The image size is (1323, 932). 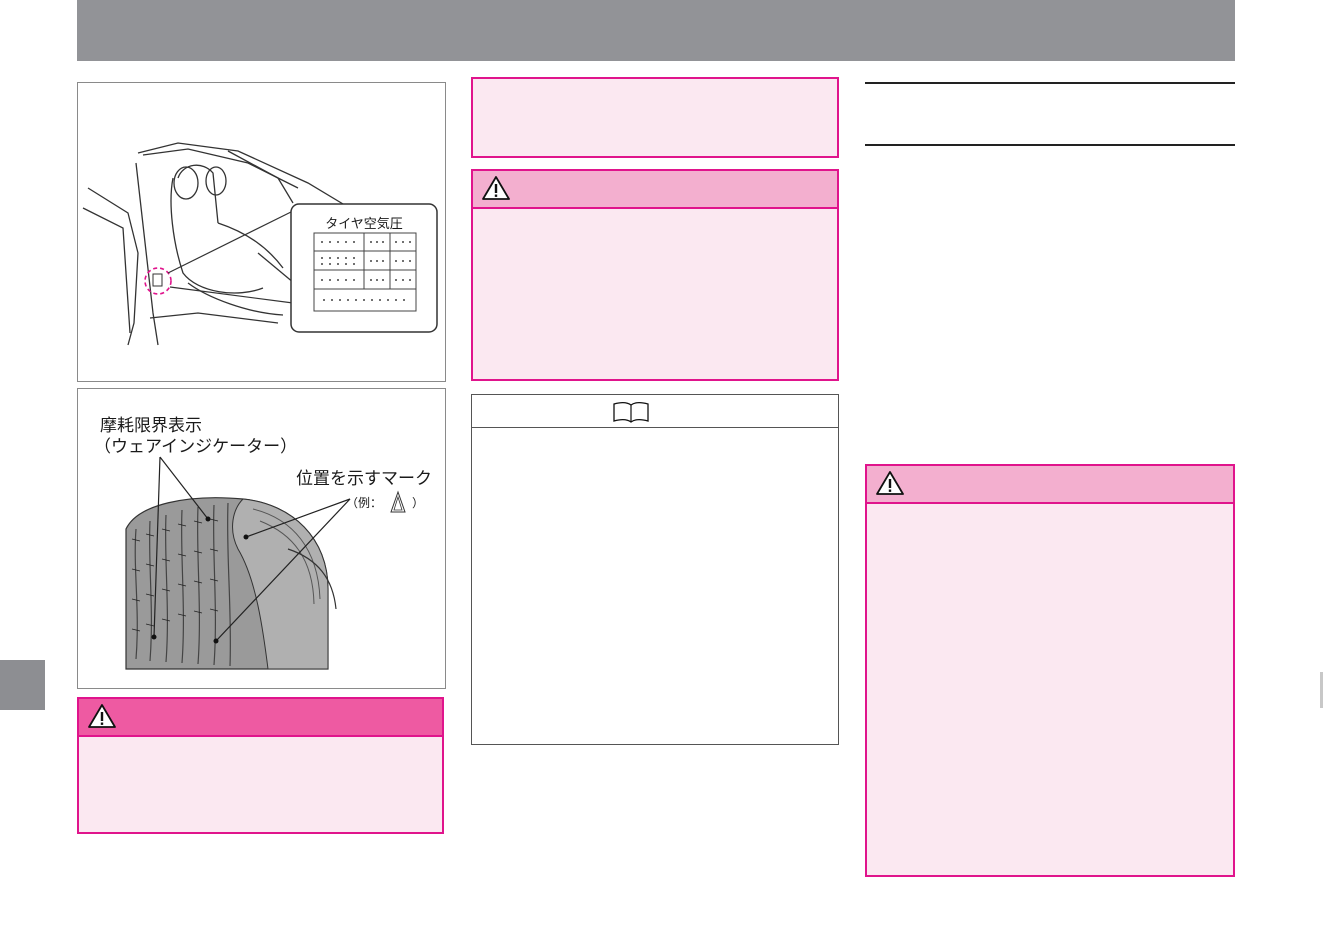 I want to click on chapter-tab, so click(x=22, y=685).